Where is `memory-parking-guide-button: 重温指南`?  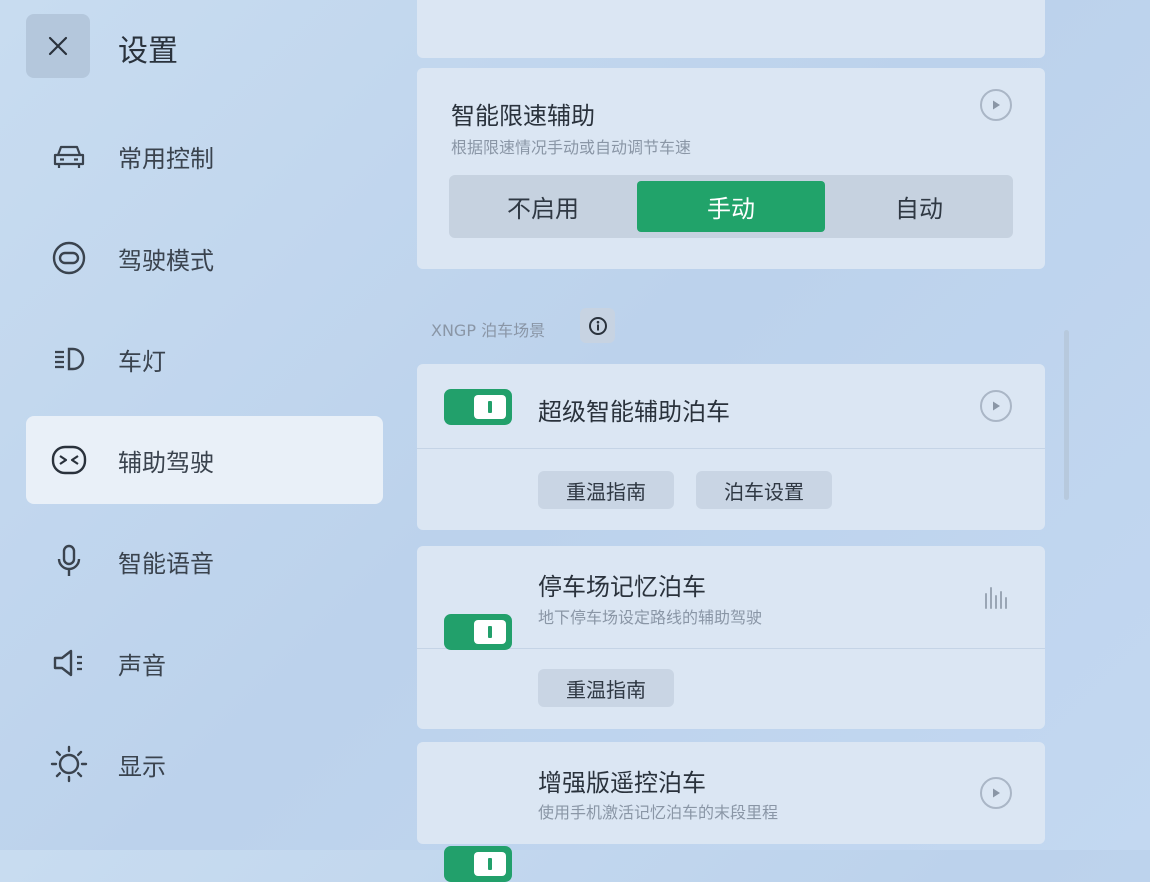
memory-parking-guide-button: 重温指南 is located at coordinates (606, 688).